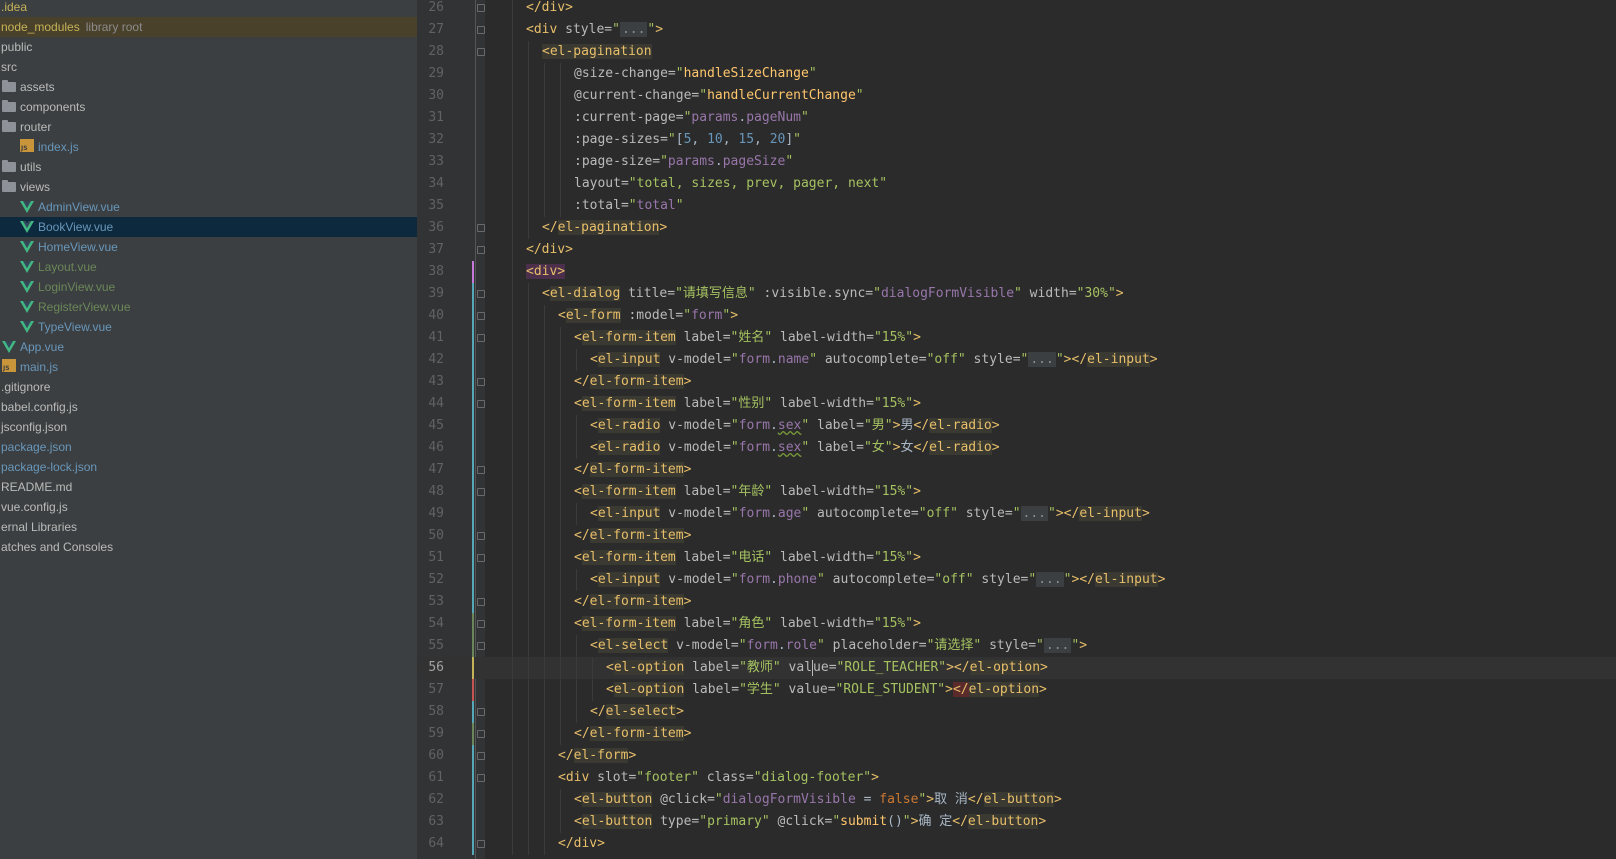 This screenshot has width=1616, height=859. Describe the element at coordinates (1016, 250) in the screenshot. I see `code-line: 37 </div>` at that location.